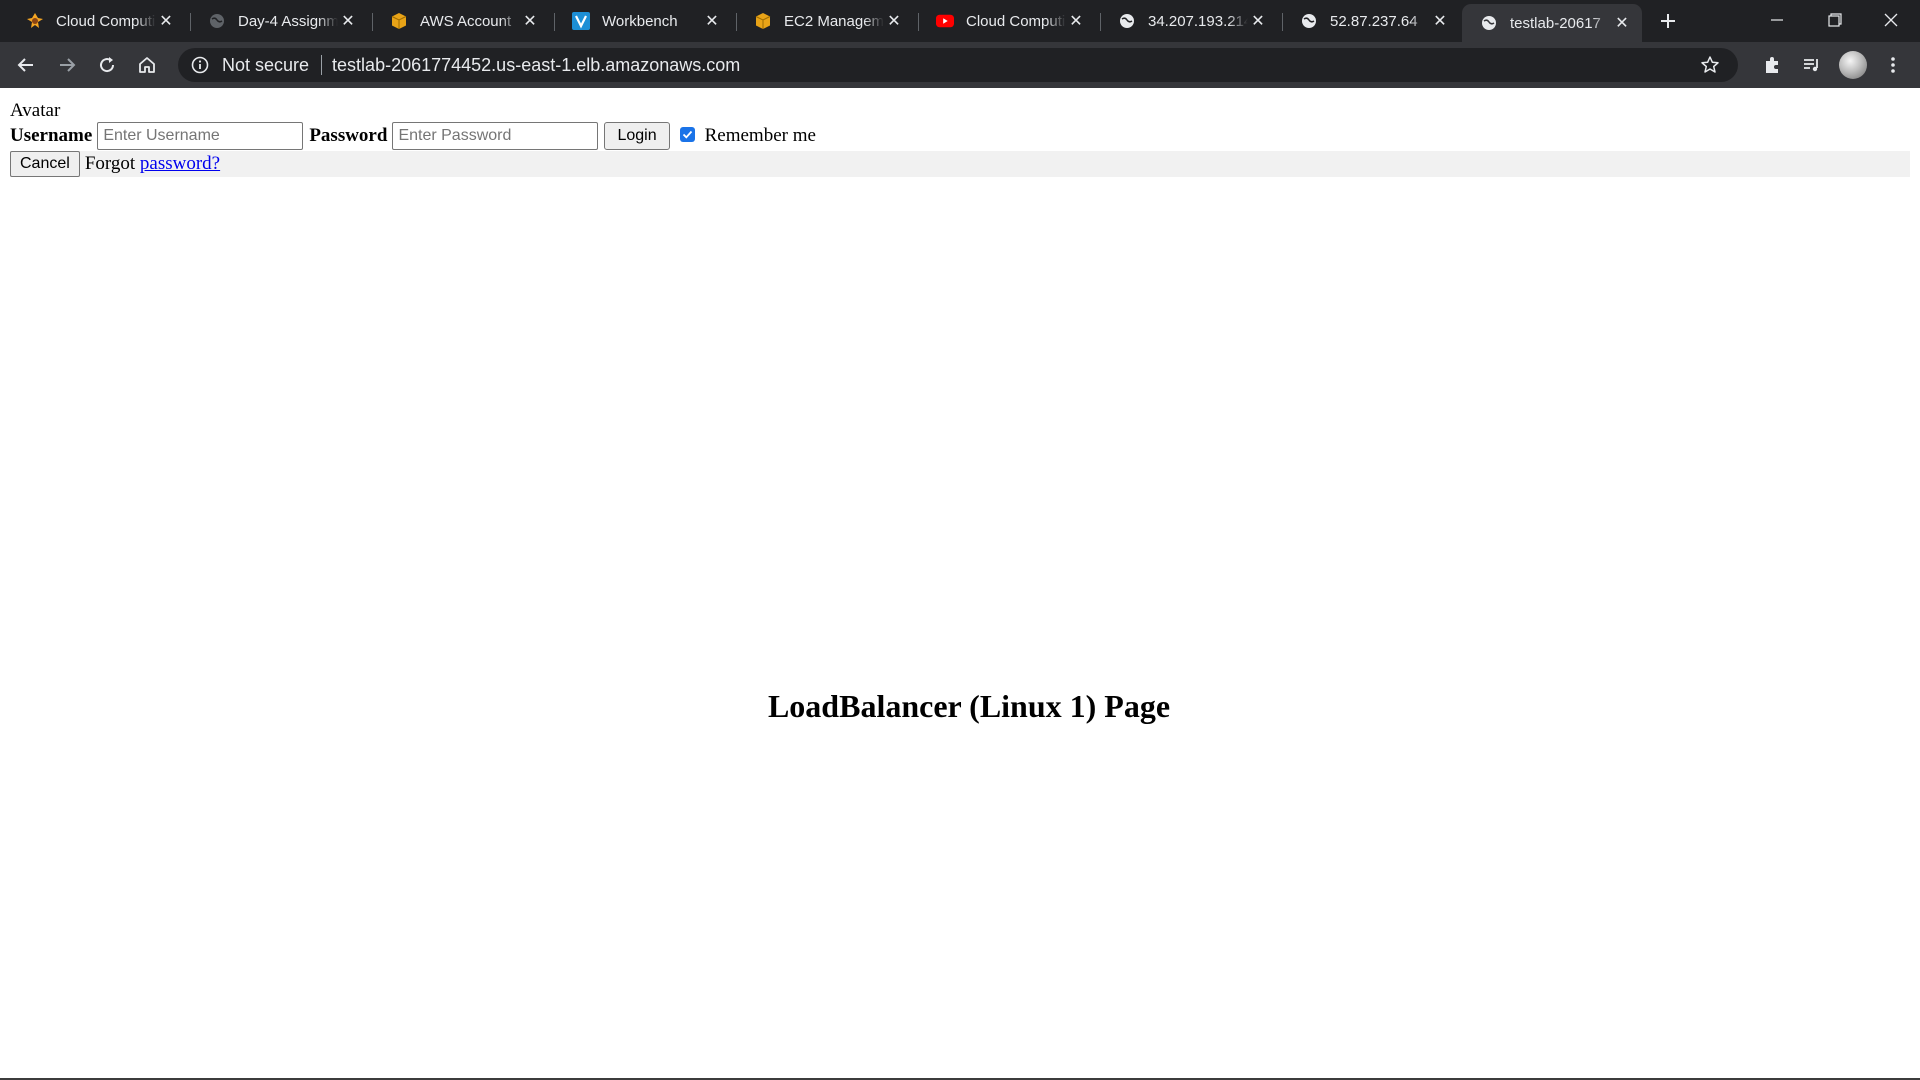 The image size is (1920, 1080). I want to click on tab-title: EC2 Manageme, so click(834, 21).